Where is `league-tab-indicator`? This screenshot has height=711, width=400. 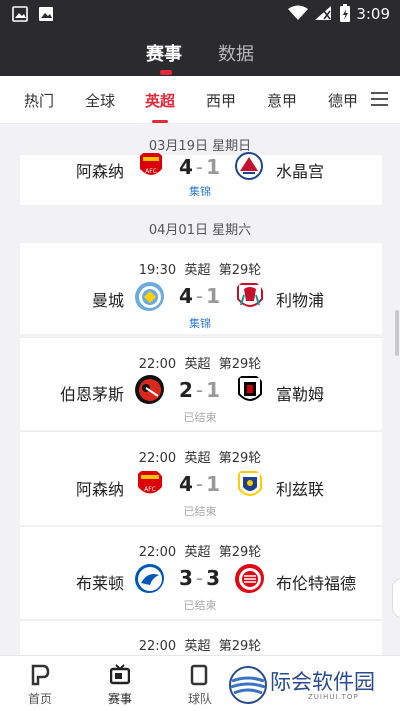
league-tab-indicator is located at coordinates (160, 121).